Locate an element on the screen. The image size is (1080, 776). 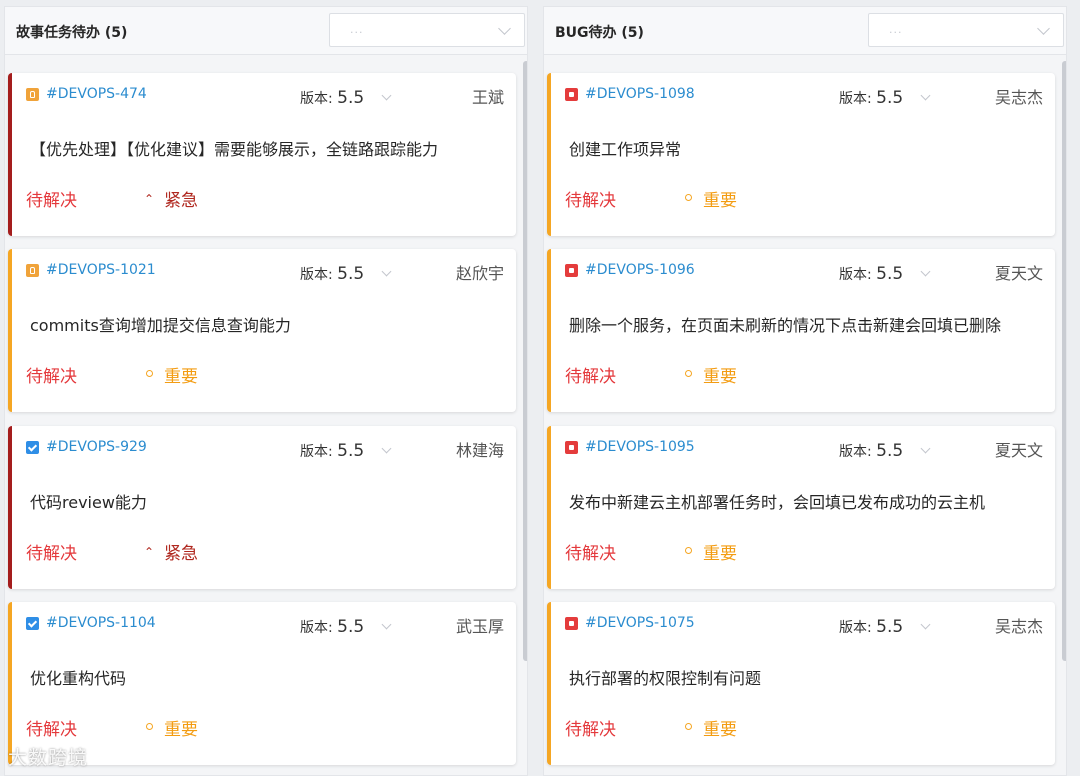
issue-card: #DEVOPS-1098 版本: 5.5 吴志杰 创建工作项异常 待解决 重要 is located at coordinates (801, 154).